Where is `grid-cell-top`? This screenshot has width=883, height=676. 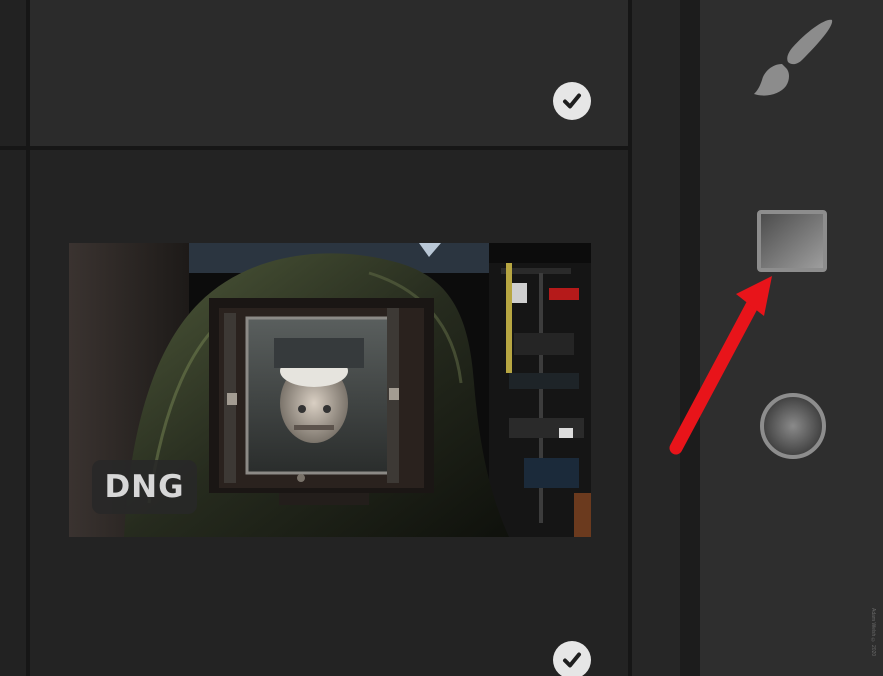 grid-cell-top is located at coordinates (329, 73).